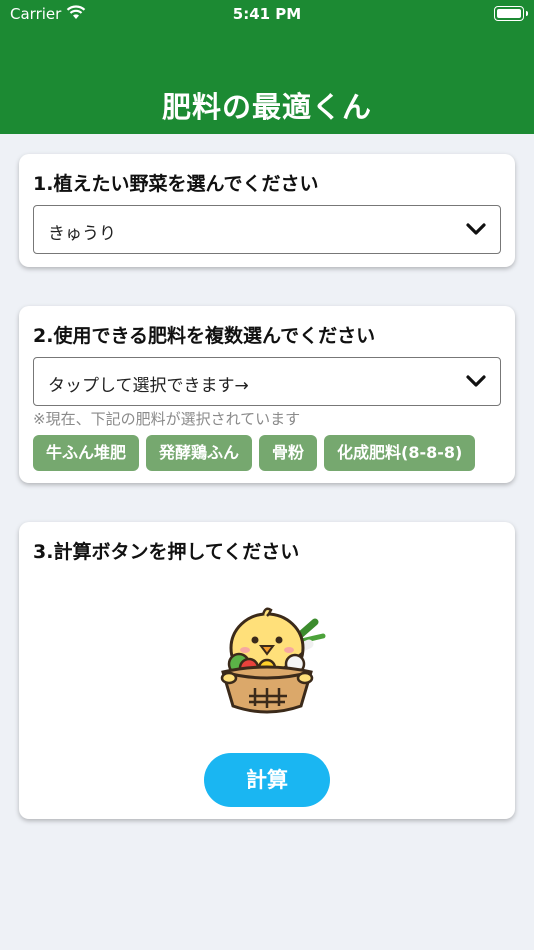  What do you see at coordinates (267, 229) in the screenshot?
I see `vegetable-select: きゅうり` at bounding box center [267, 229].